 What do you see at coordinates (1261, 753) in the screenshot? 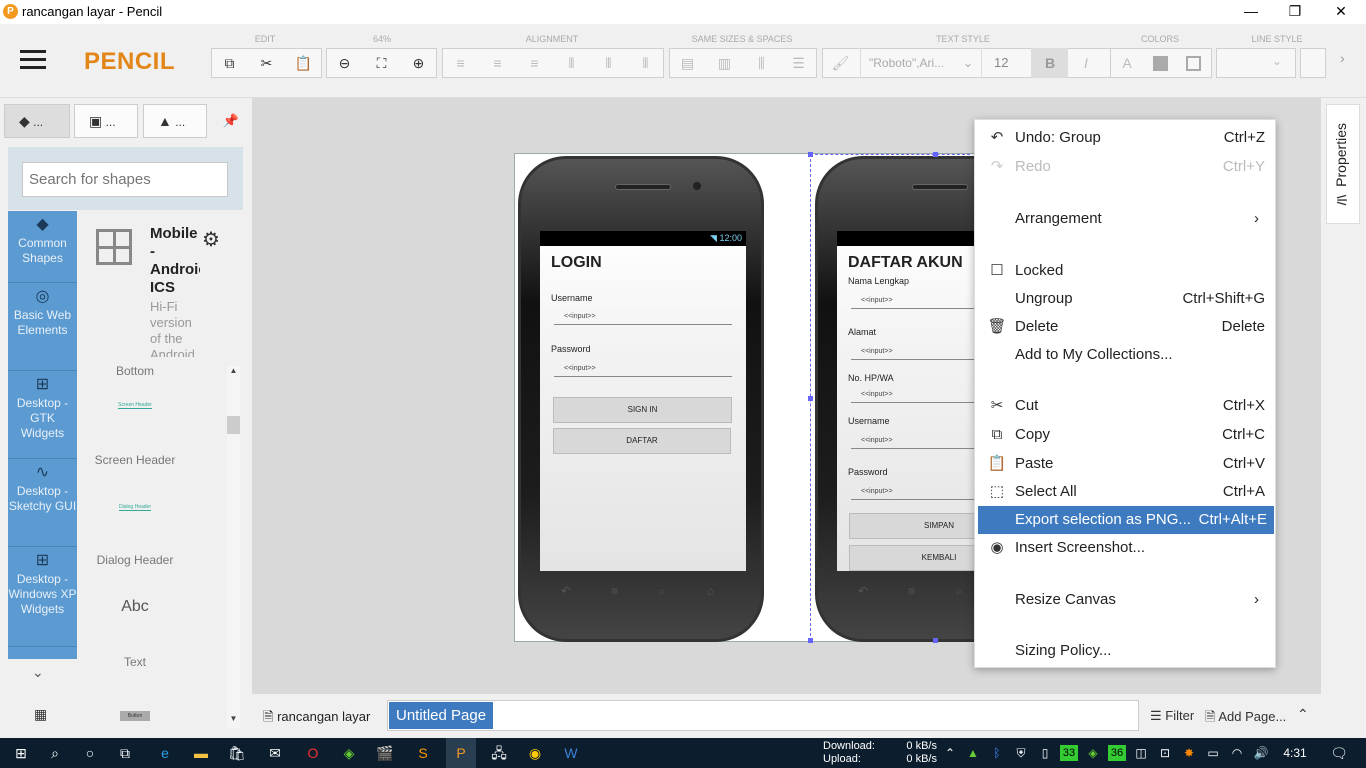
I see `volume-icon: 🔊` at bounding box center [1261, 753].